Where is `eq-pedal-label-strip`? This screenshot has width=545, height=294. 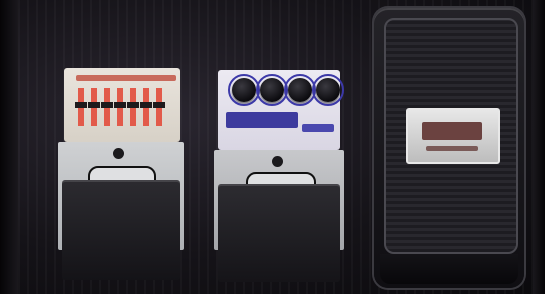
eq-pedal-label-strip is located at coordinates (126, 78).